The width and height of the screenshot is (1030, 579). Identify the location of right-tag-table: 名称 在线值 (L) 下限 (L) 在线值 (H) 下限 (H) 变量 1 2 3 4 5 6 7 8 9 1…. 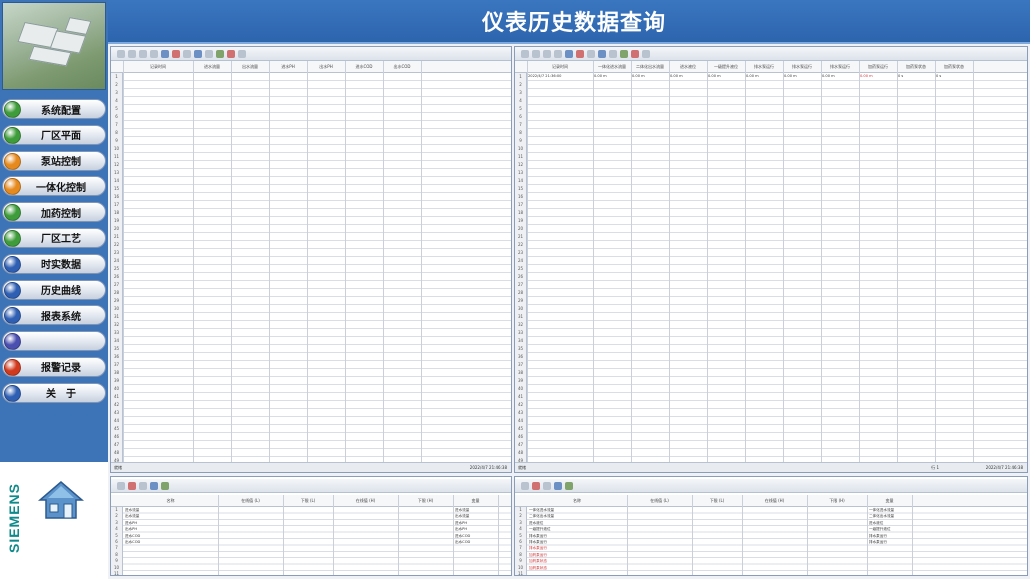
(771, 535).